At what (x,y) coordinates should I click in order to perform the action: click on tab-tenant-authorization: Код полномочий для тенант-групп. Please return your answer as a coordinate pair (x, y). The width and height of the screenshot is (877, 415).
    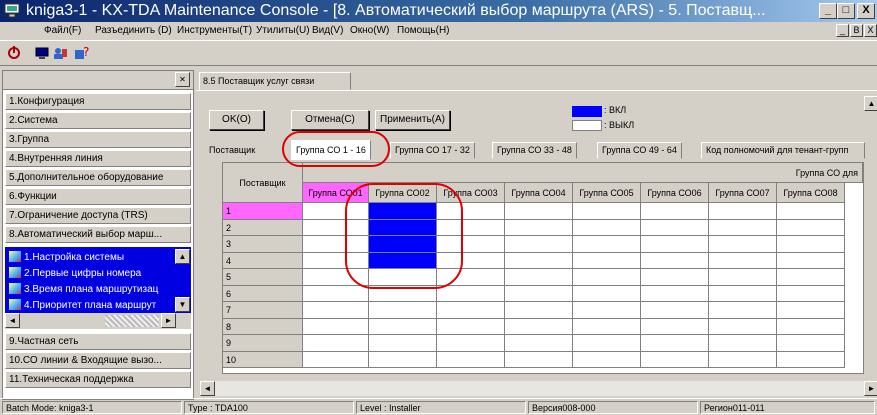
    Looking at the image, I should click on (783, 150).